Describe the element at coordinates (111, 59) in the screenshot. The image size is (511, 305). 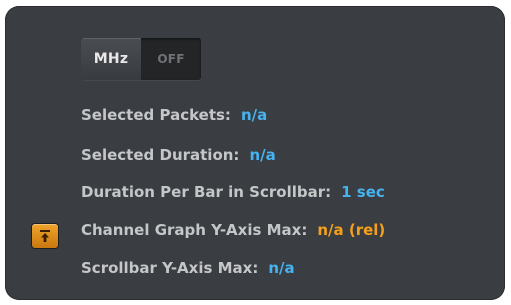
I see `toggle-mhz: MHz` at that location.